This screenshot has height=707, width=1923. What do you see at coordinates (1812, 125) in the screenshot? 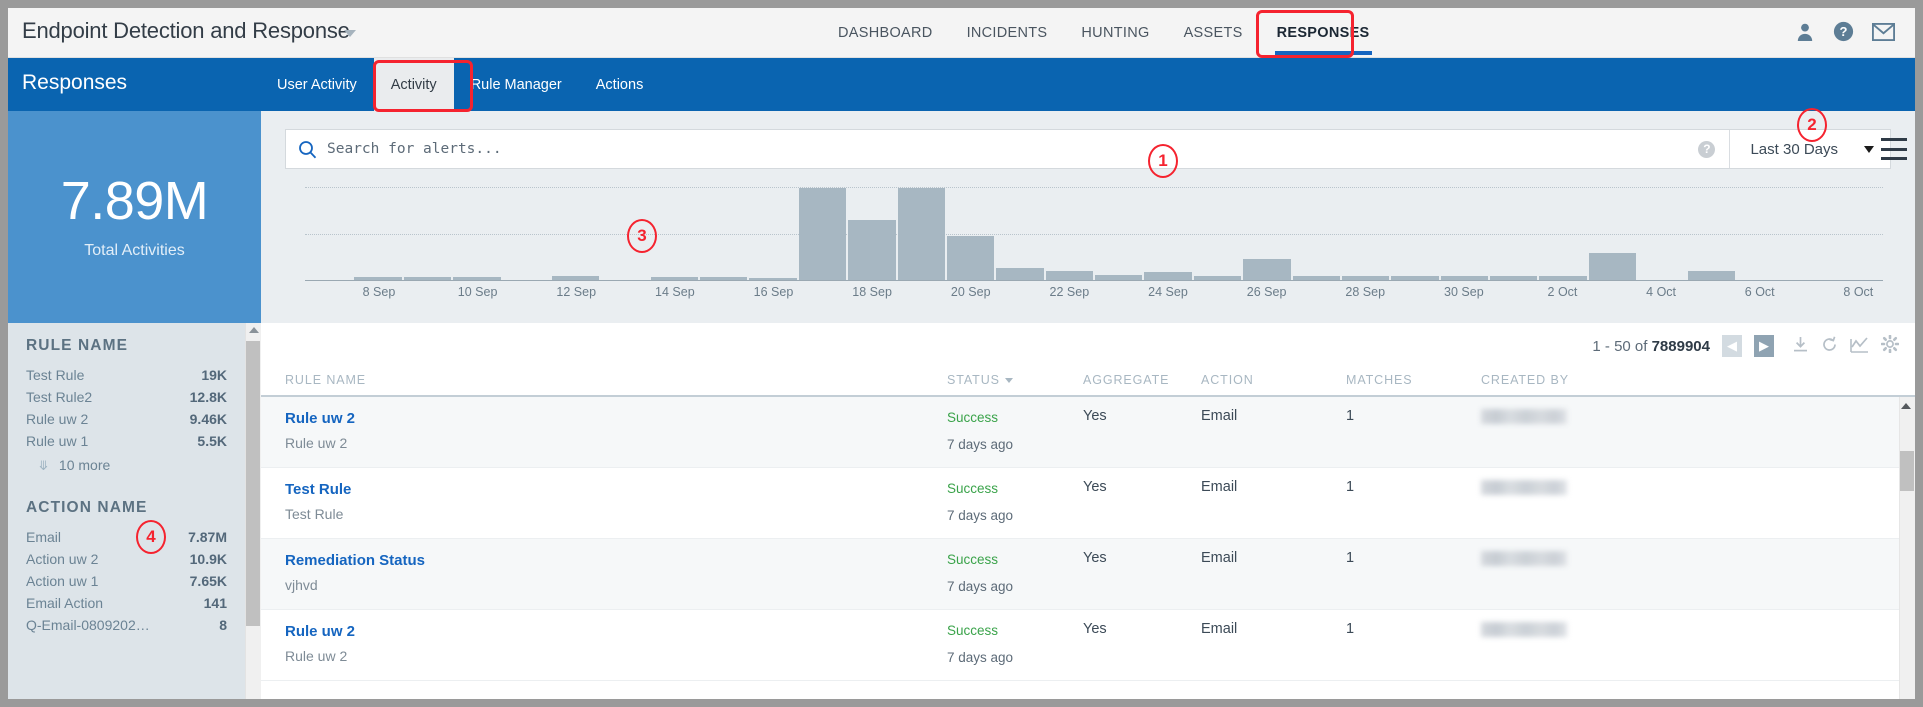
I see `callout-2: 2` at bounding box center [1812, 125].